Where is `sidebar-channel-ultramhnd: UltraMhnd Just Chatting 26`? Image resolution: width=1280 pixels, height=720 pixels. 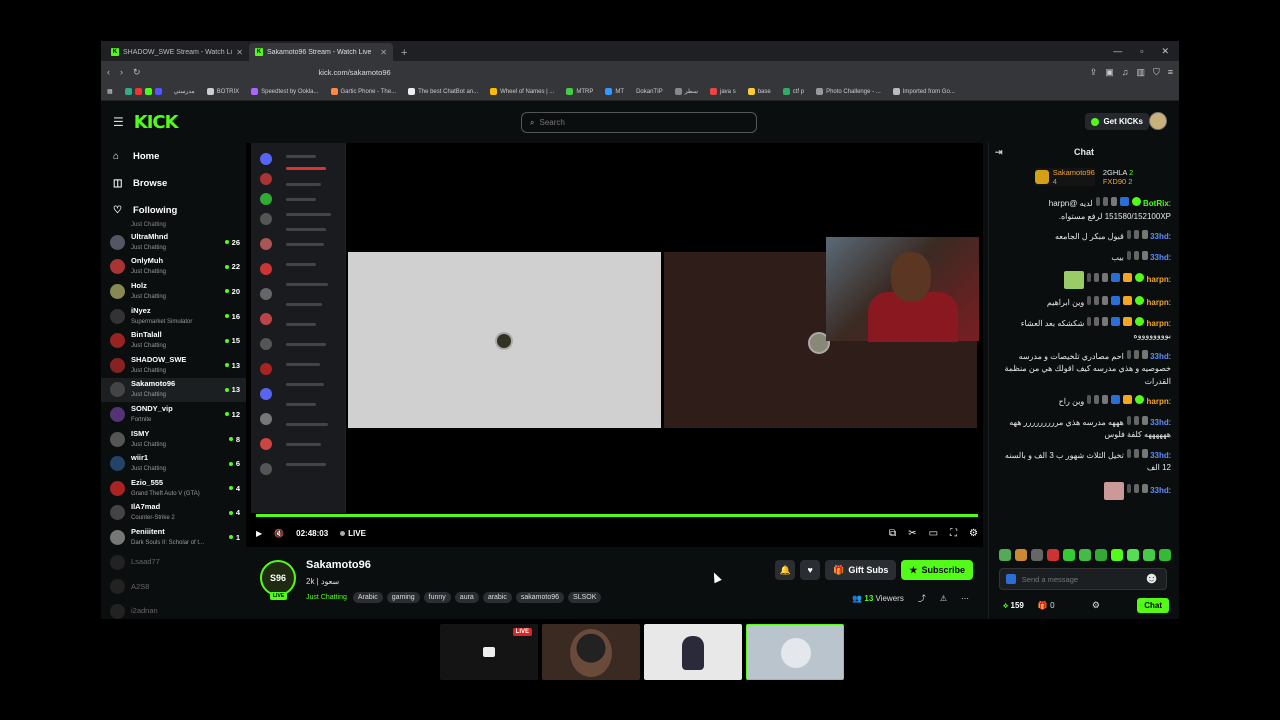
sidebar-channel-ultramhnd: UltraMhnd Just Chatting 26 is located at coordinates (173, 242).